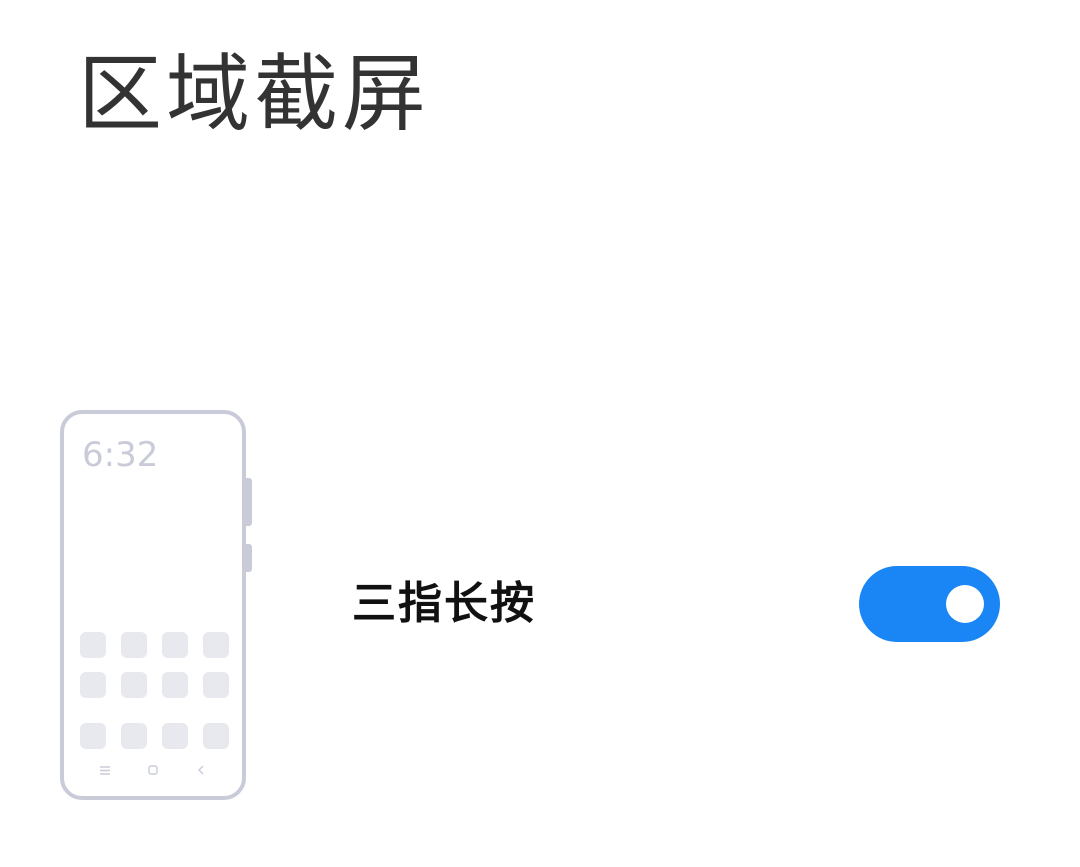  What do you see at coordinates (249, 502) in the screenshot?
I see `phone-power-button` at bounding box center [249, 502].